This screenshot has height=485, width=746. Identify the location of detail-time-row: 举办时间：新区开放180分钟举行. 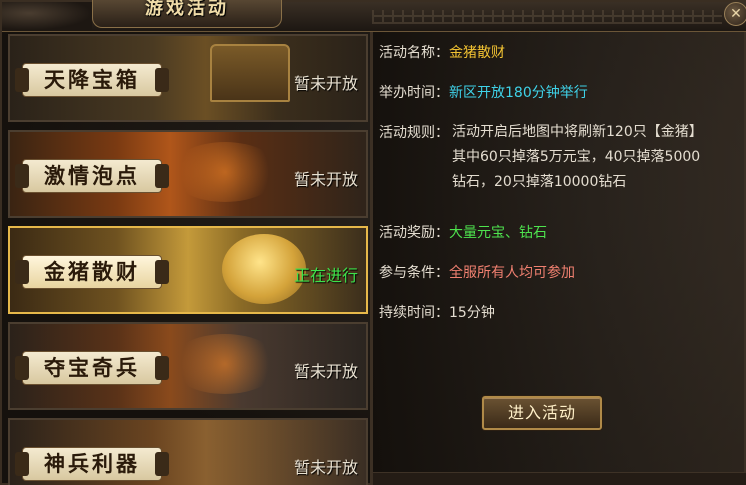
(483, 93).